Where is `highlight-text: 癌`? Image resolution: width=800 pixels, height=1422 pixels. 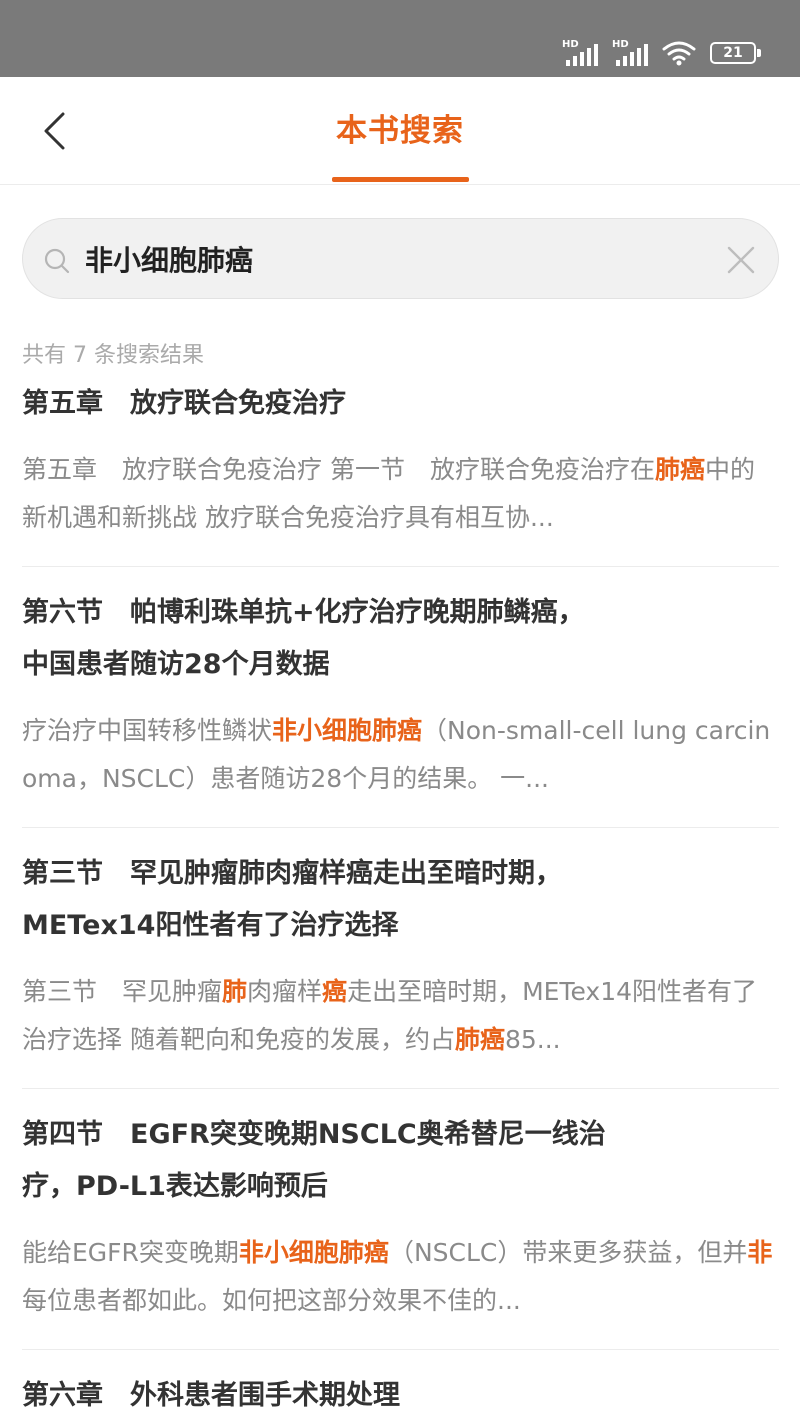 highlight-text: 癌 is located at coordinates (335, 991).